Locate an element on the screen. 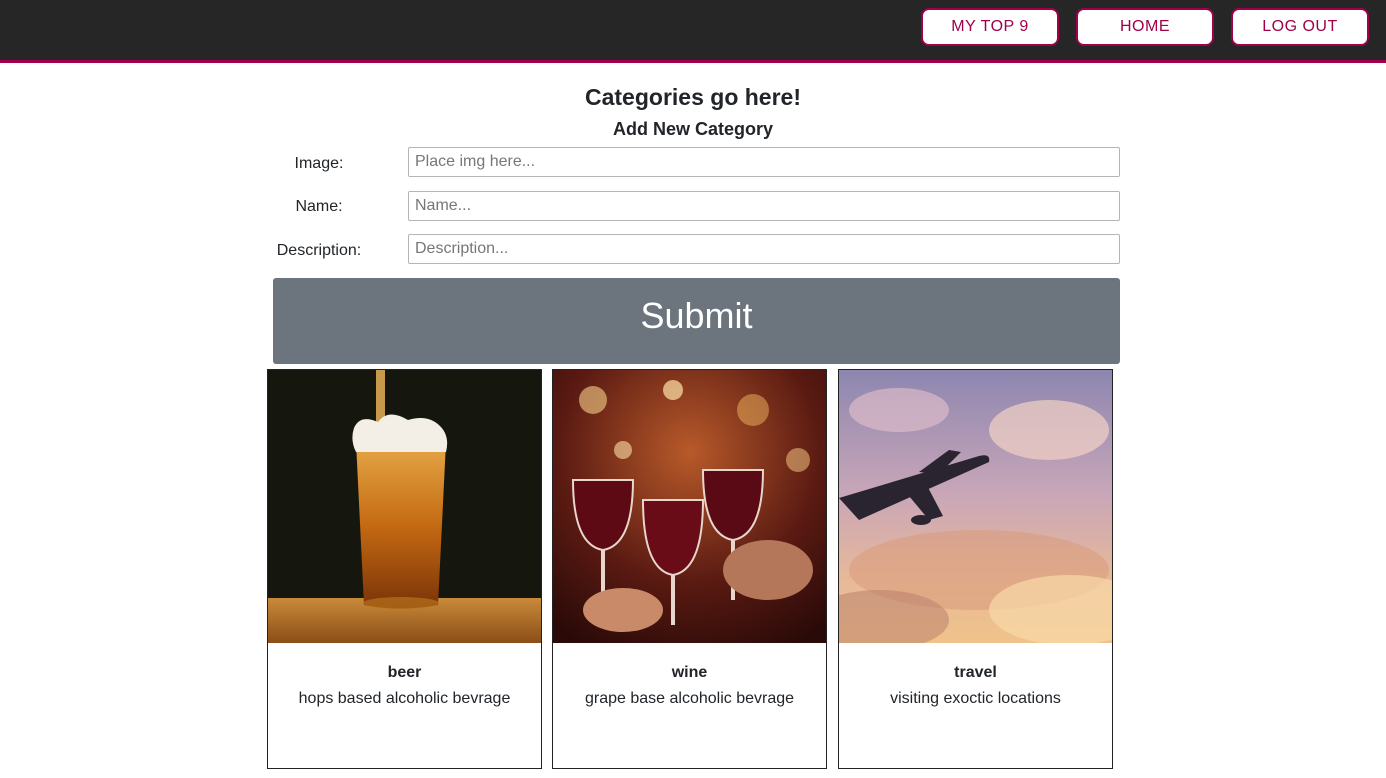  category-card-travel: travel visiting exoctic locations is located at coordinates (975, 569).